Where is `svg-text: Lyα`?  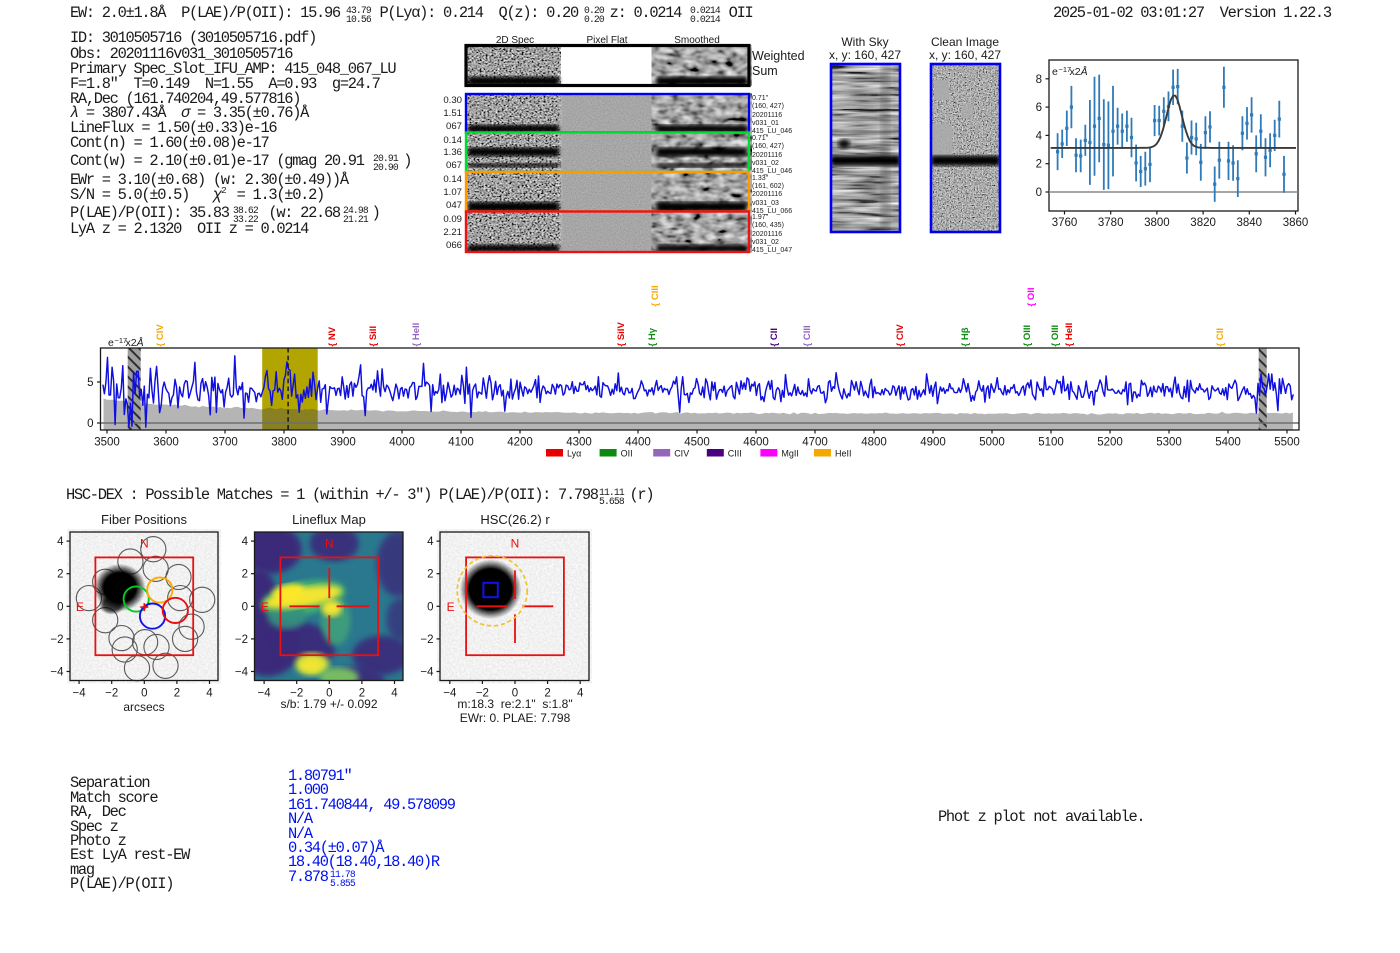 svg-text: Lyα is located at coordinates (574, 454).